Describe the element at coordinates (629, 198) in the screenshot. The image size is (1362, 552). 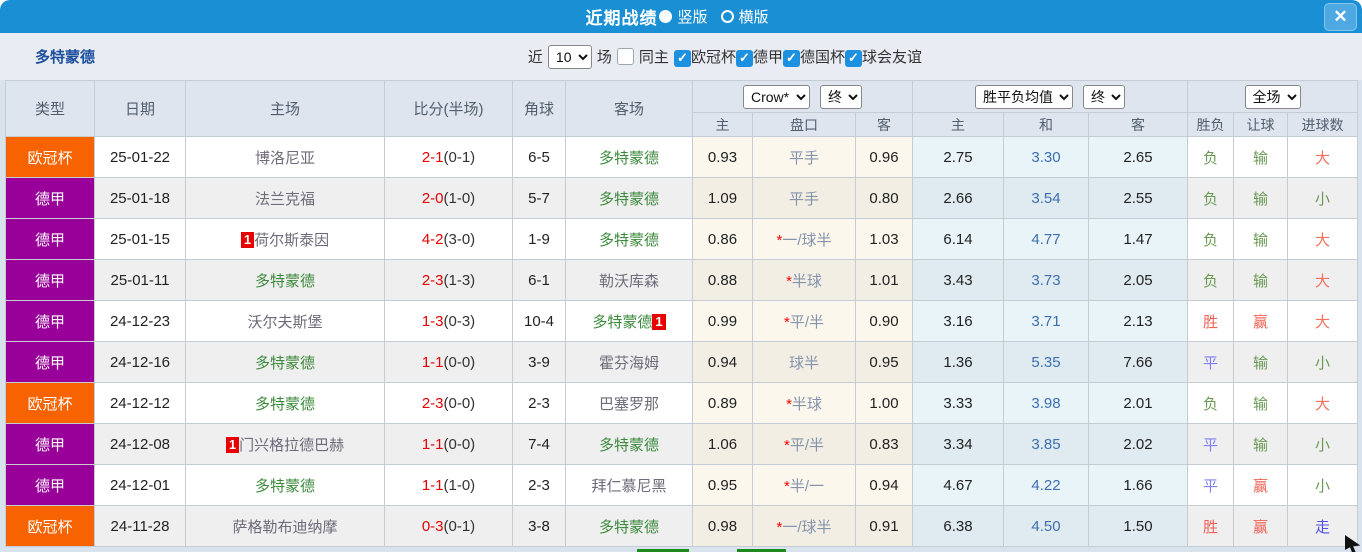
I see `away-team: 多特蒙德` at that location.